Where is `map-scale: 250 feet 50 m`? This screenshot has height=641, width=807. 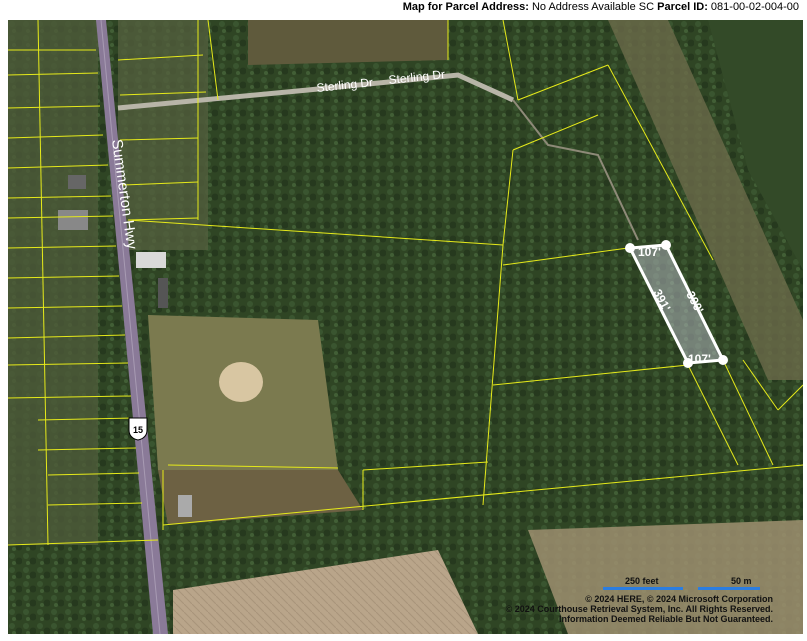 map-scale: 250 feet 50 m is located at coordinates (693, 583).